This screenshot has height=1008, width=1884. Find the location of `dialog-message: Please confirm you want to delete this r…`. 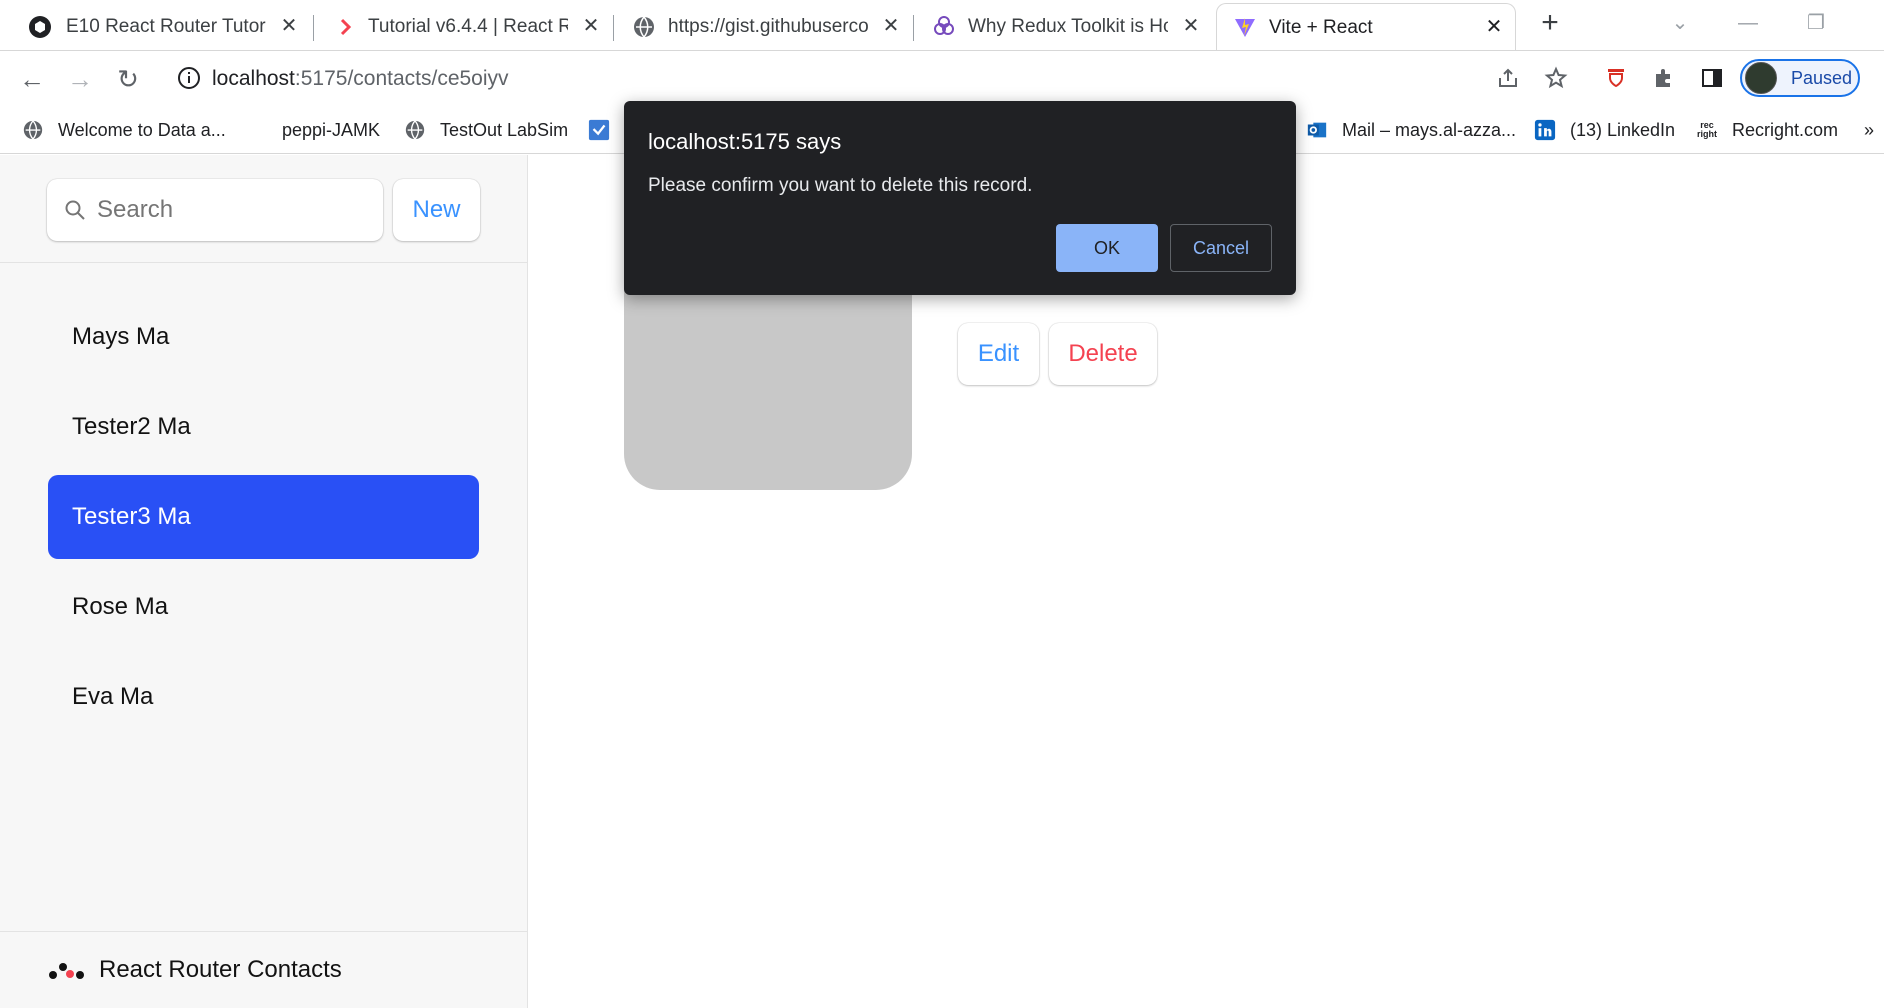

dialog-message: Please confirm you want to delete this r… is located at coordinates (840, 185).